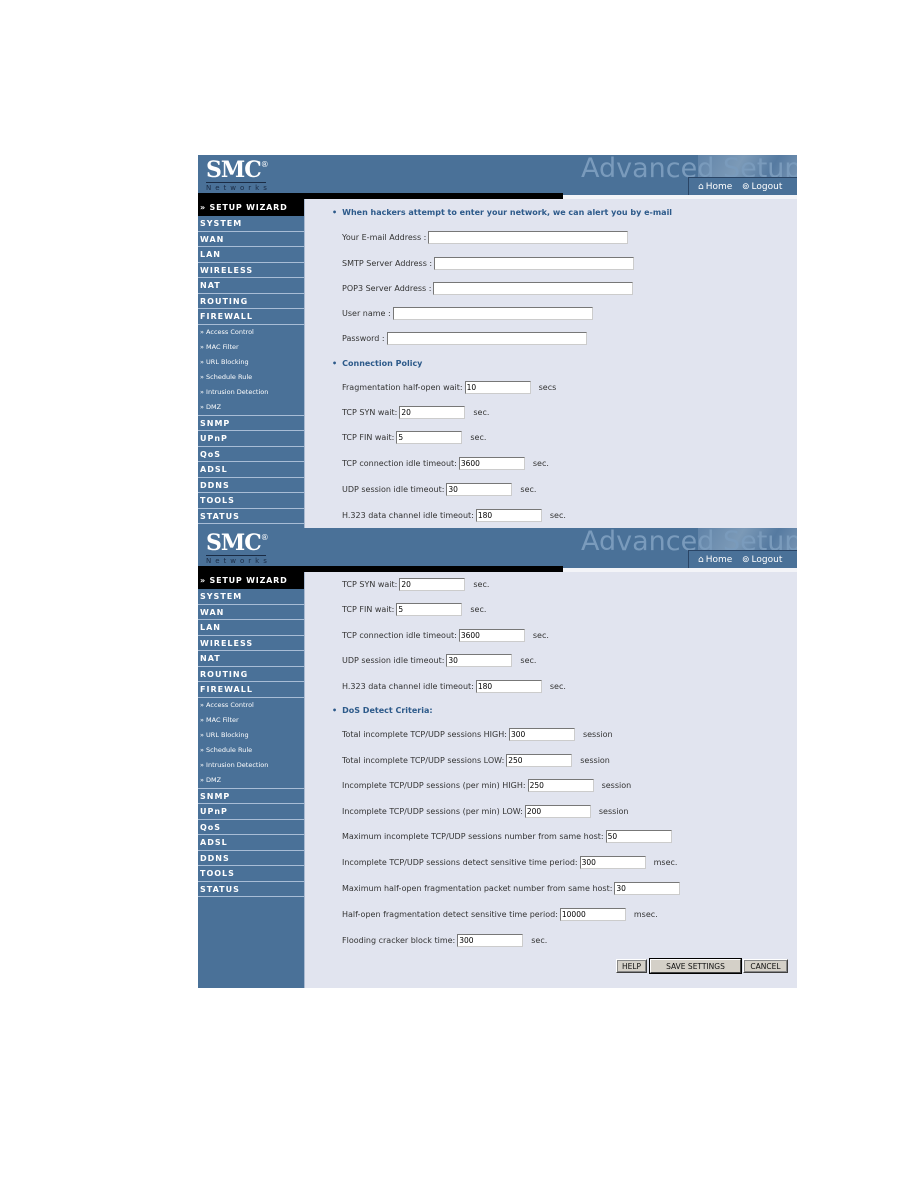 This screenshot has height=1188, width=918. I want to click on detect-period-field, so click(612, 862).